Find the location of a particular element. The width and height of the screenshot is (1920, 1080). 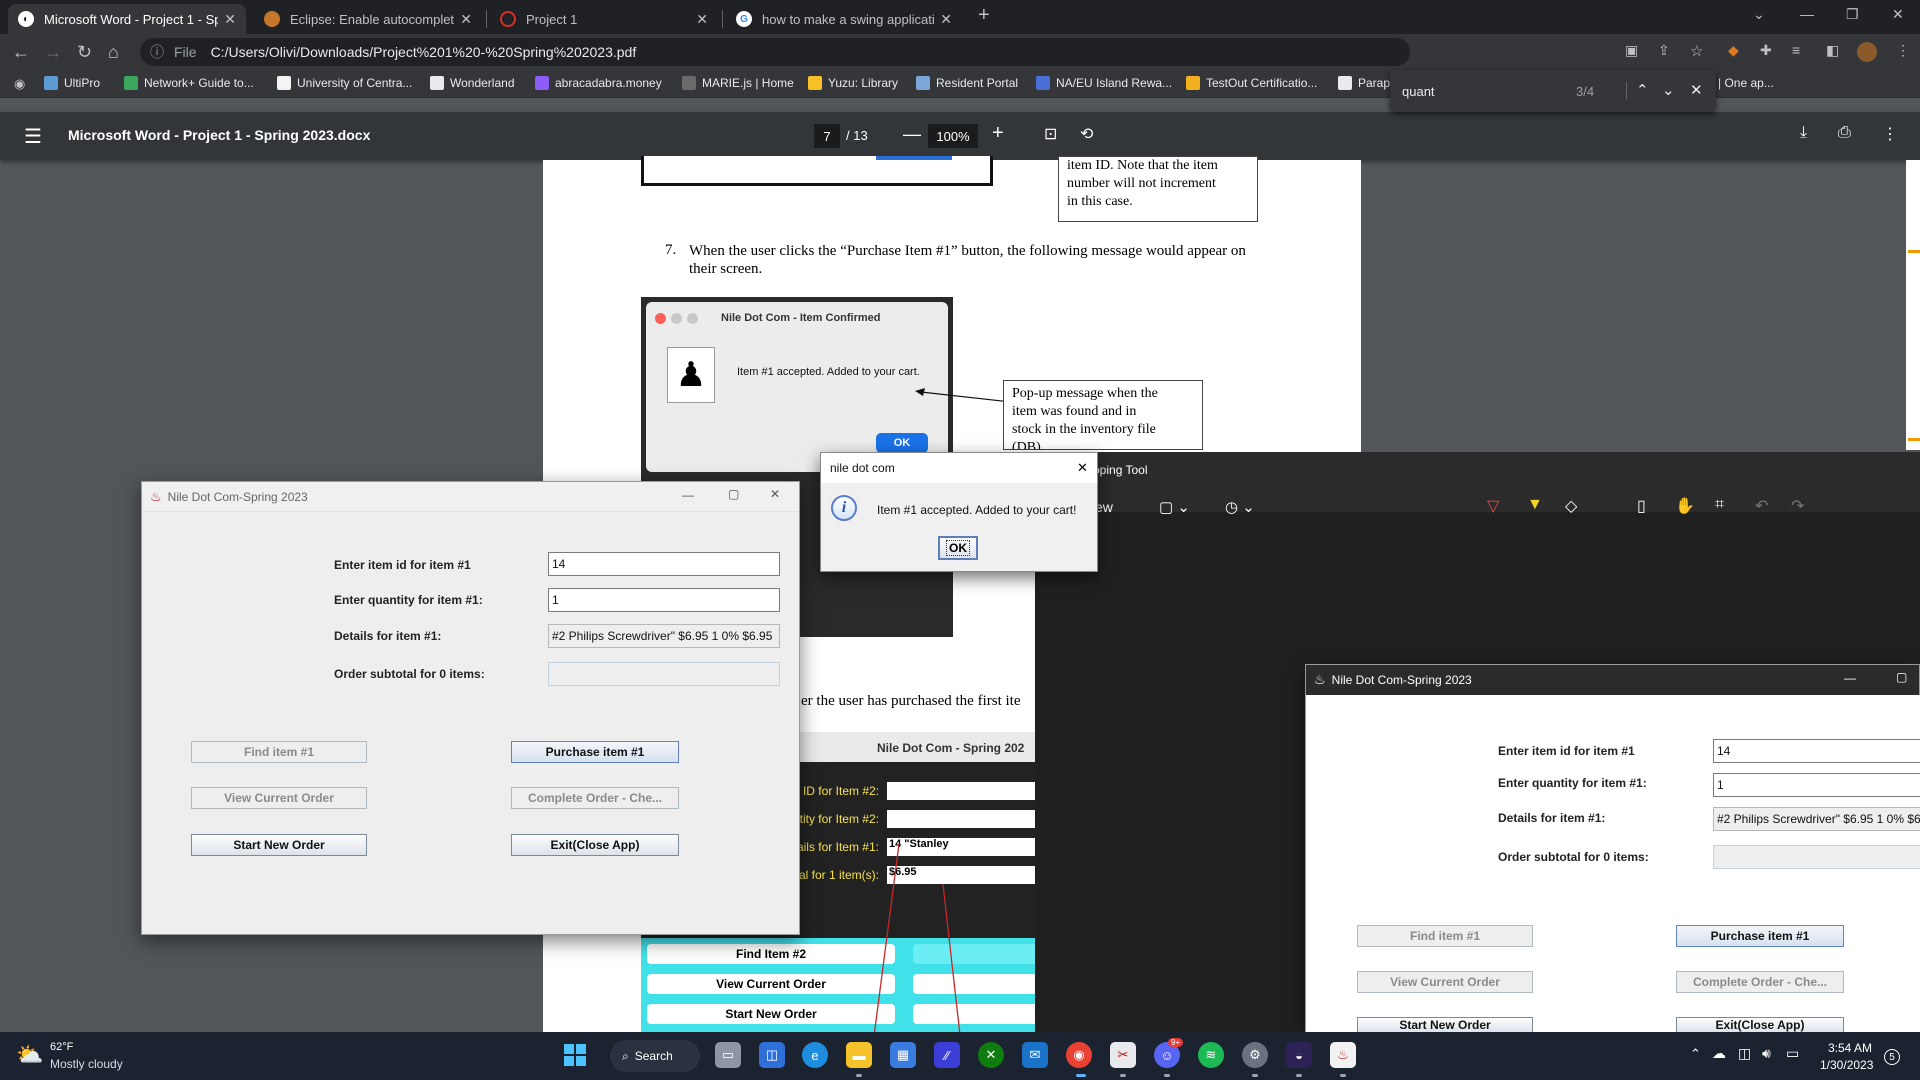

zoom-level-input: 100% is located at coordinates (953, 136).